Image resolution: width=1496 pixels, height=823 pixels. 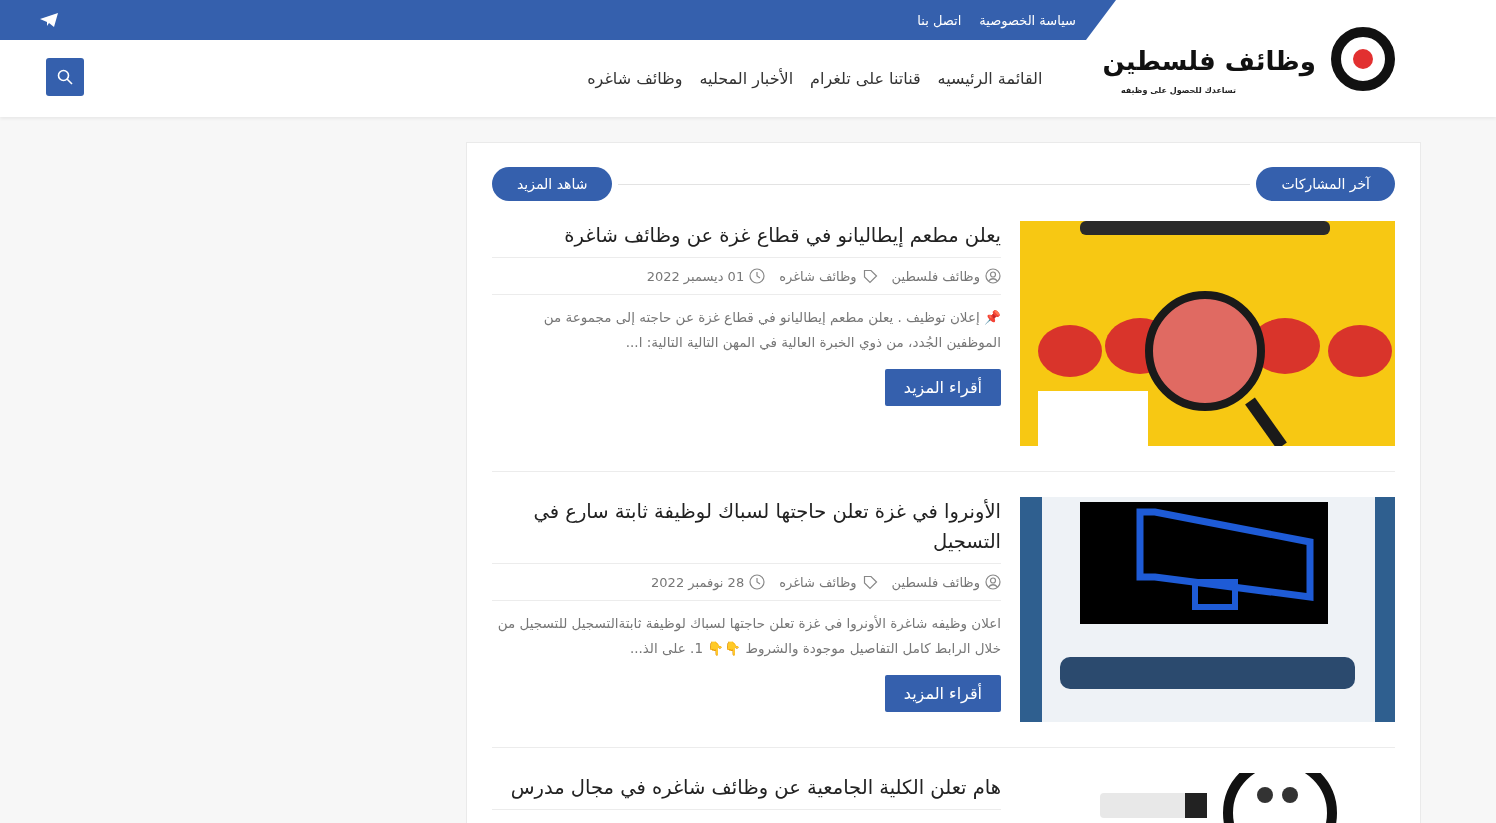 I want to click on logo-title: وظائف فلسطين, so click(x=1209, y=61).